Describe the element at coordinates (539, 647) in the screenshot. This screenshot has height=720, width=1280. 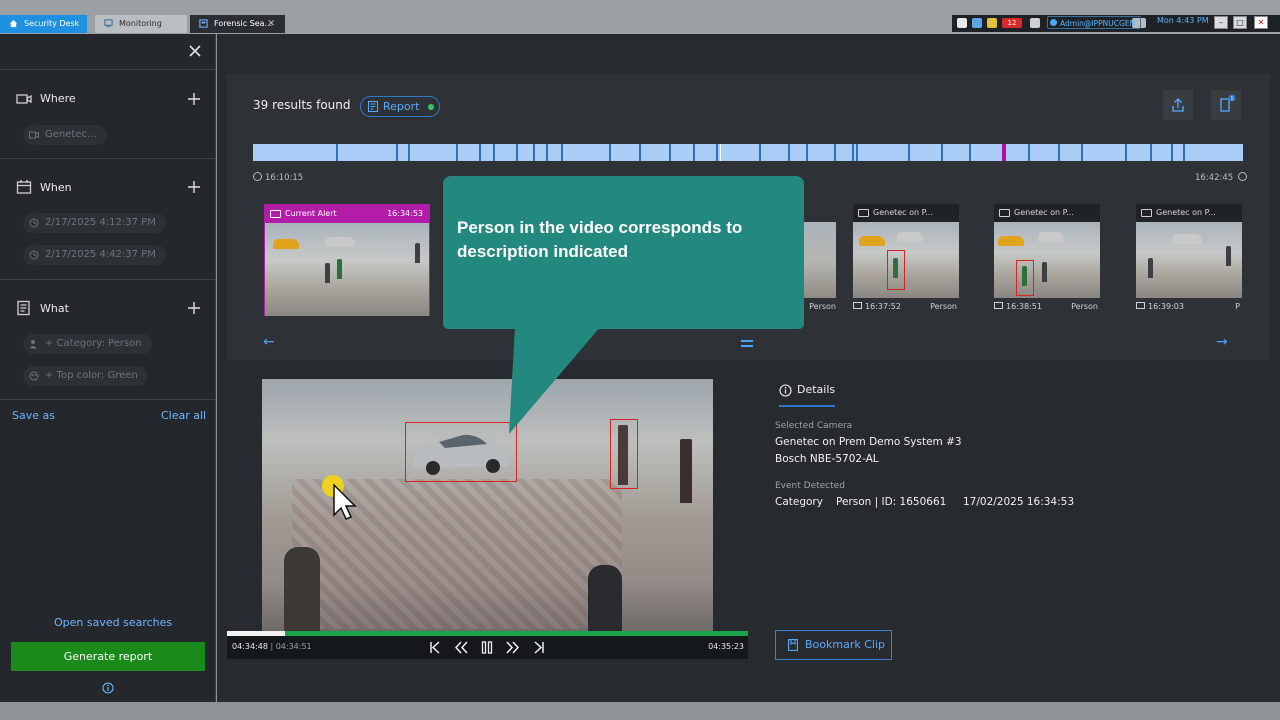
I see `skip-end-icon` at that location.